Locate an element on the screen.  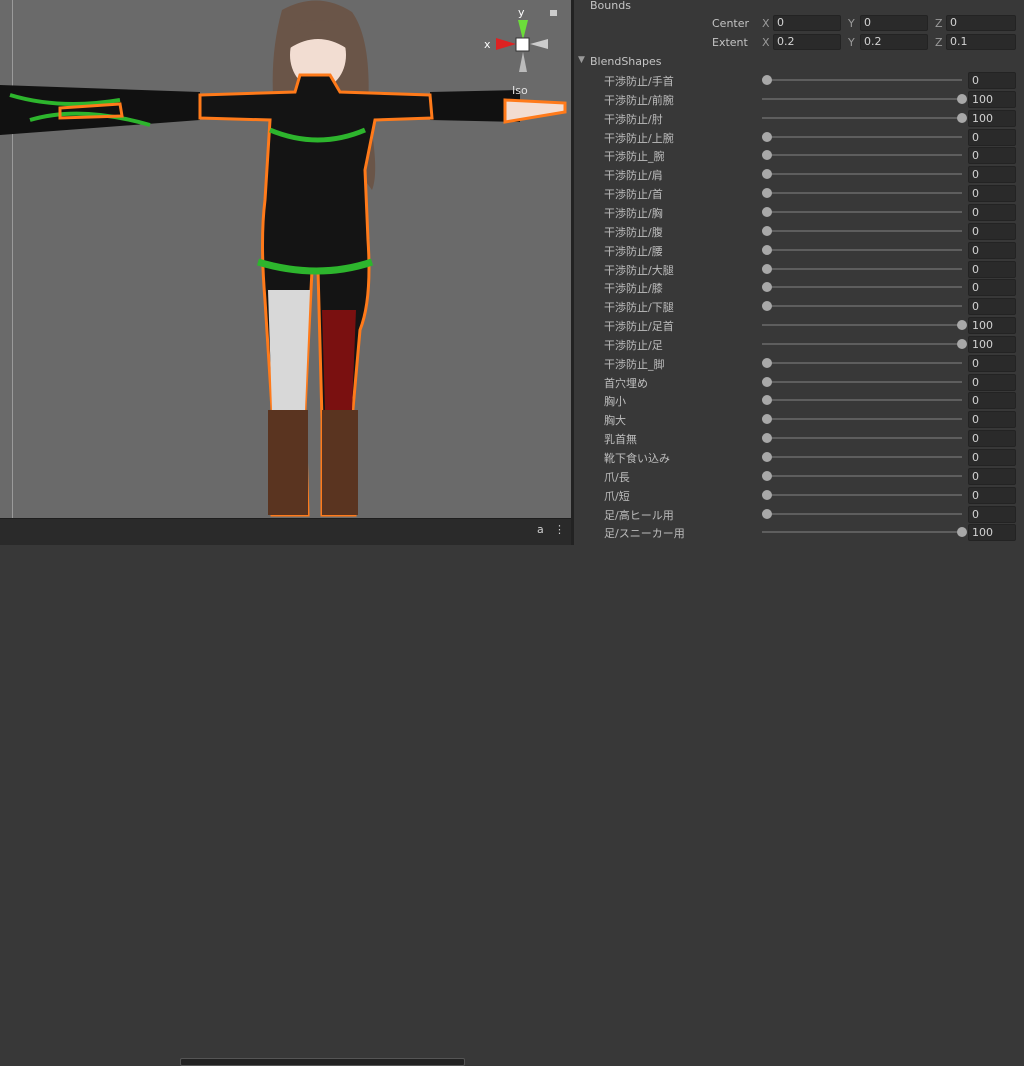
kebab-menu-icon: ⋮ is located at coordinates (559, 529).